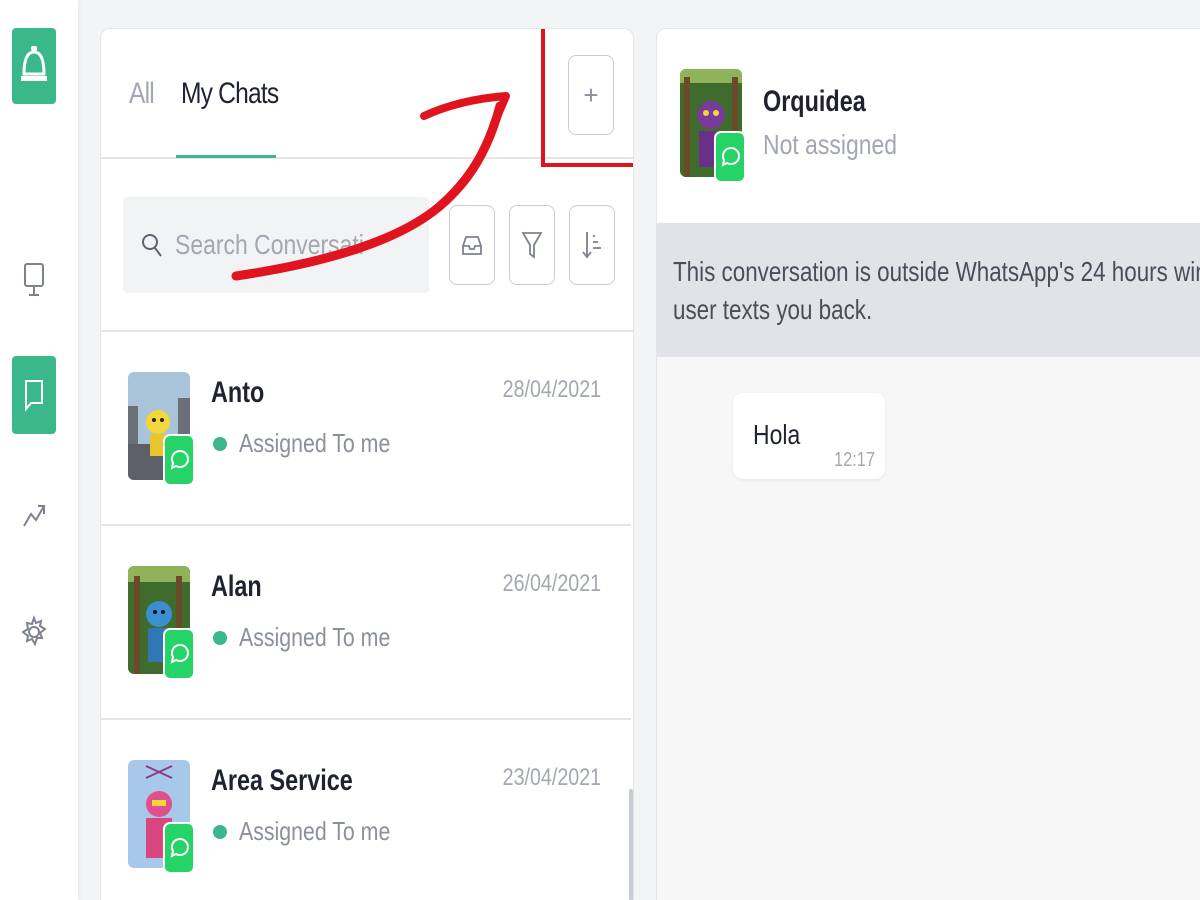 The height and width of the screenshot is (900, 1200). I want to click on tab-my-chats: My Chats, so click(230, 94).